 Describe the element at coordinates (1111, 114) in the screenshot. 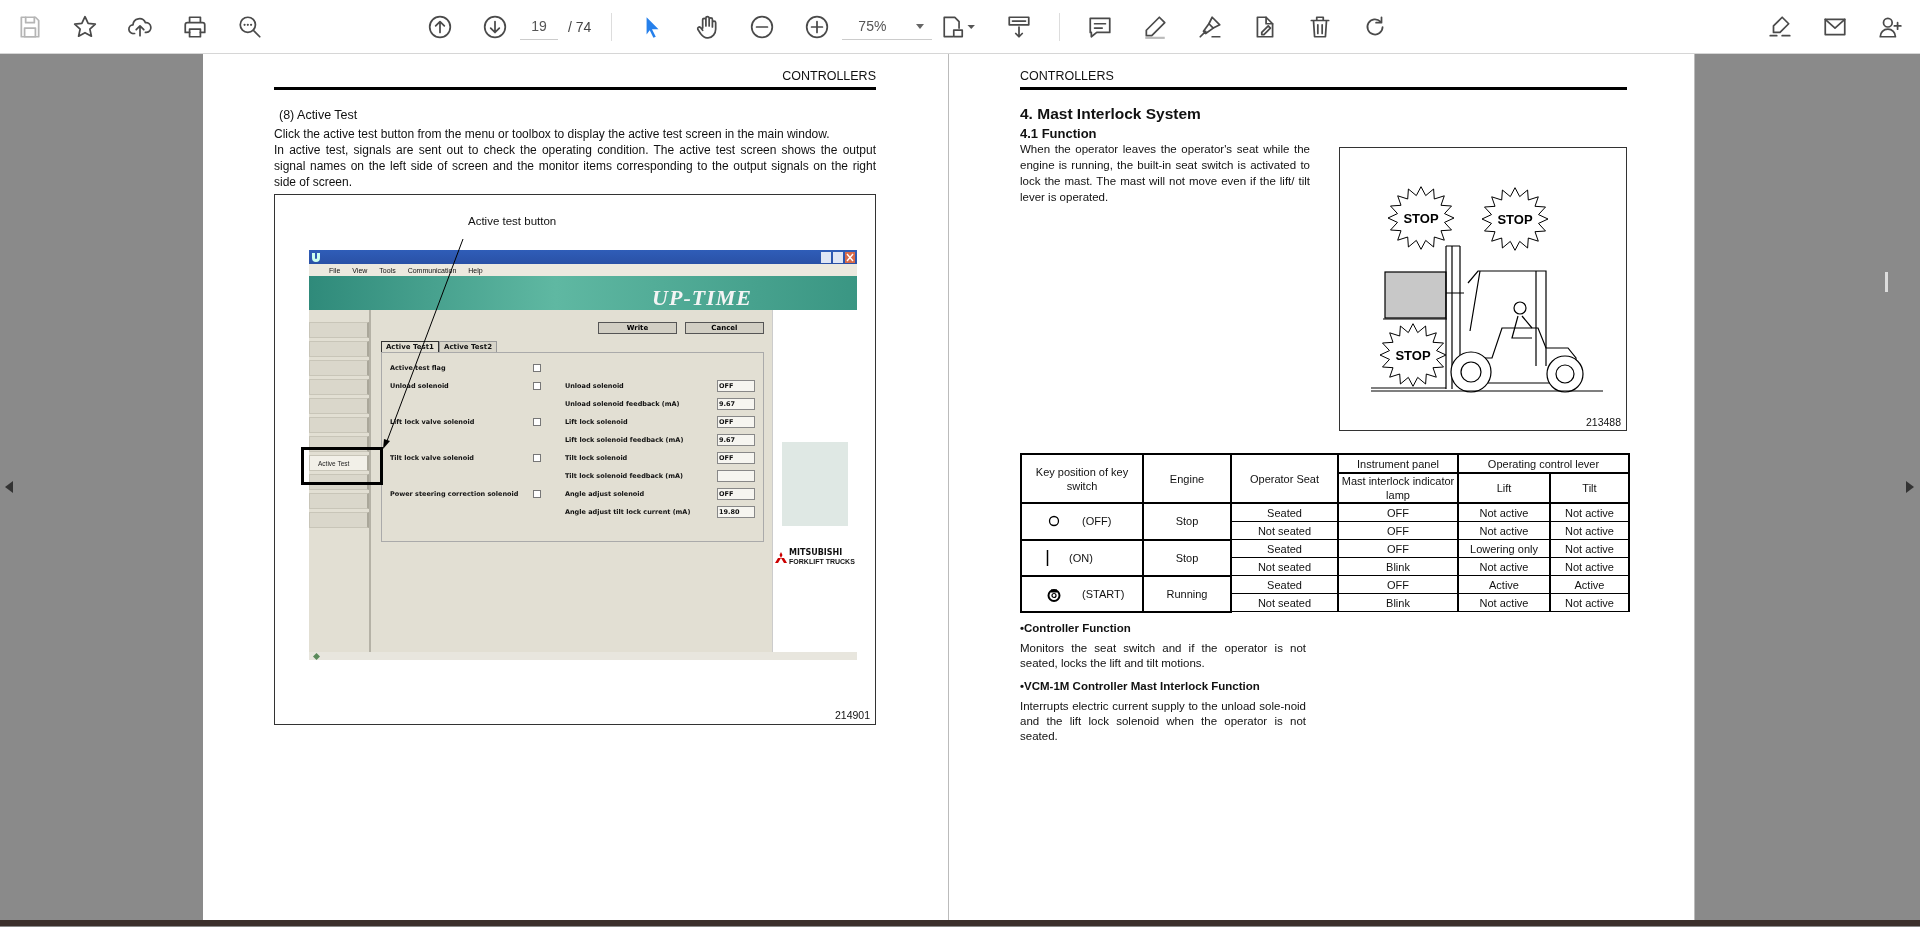

I see `section-title: 4. Mast Interlock System` at that location.